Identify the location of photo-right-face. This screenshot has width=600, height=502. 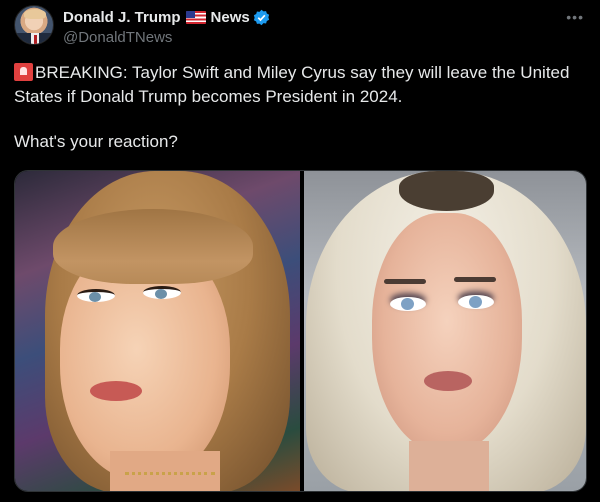
(447, 333).